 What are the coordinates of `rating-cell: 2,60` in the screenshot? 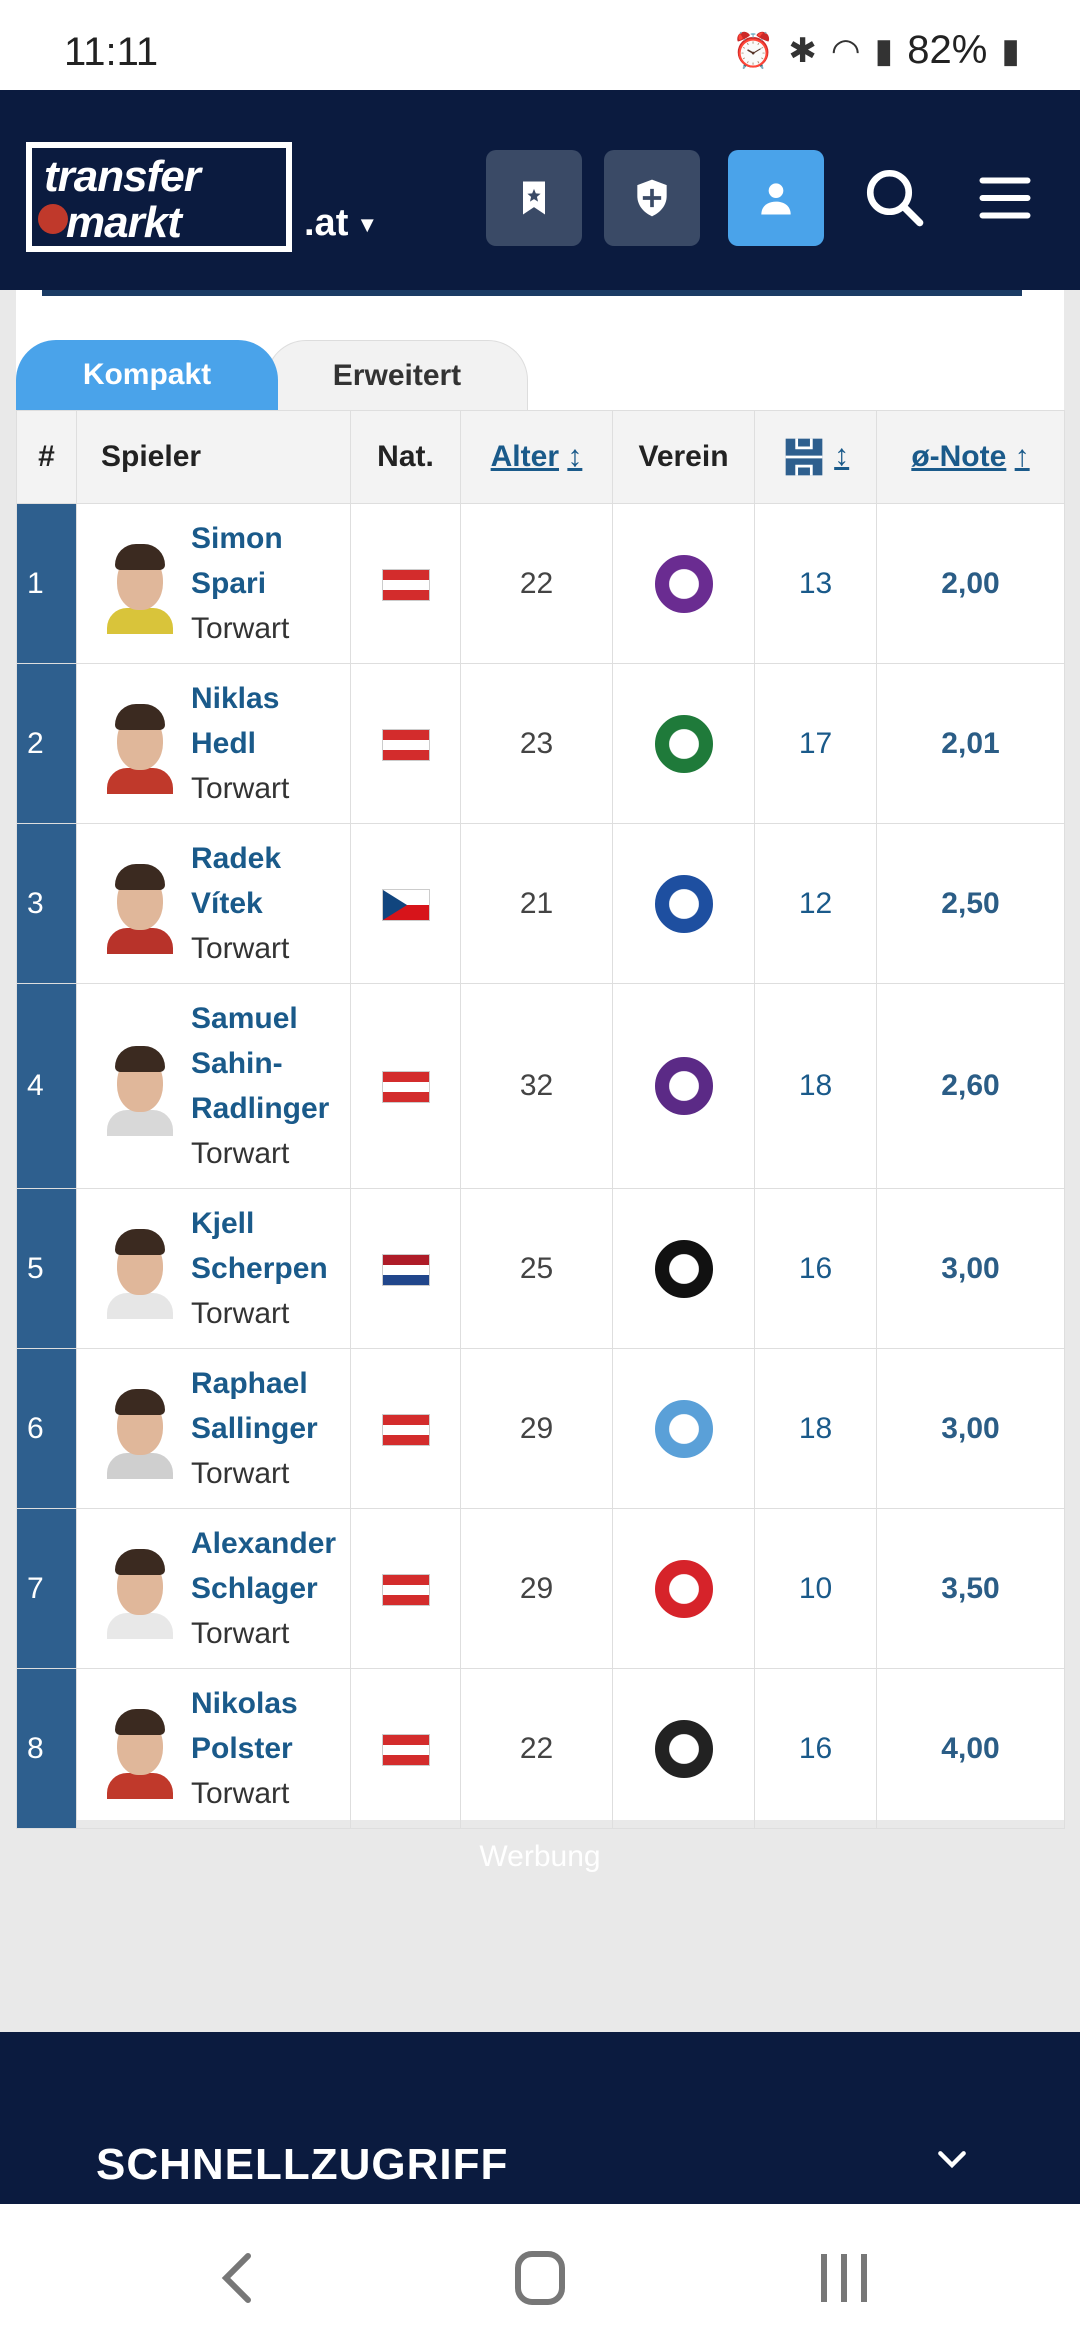 It's located at (970, 1086).